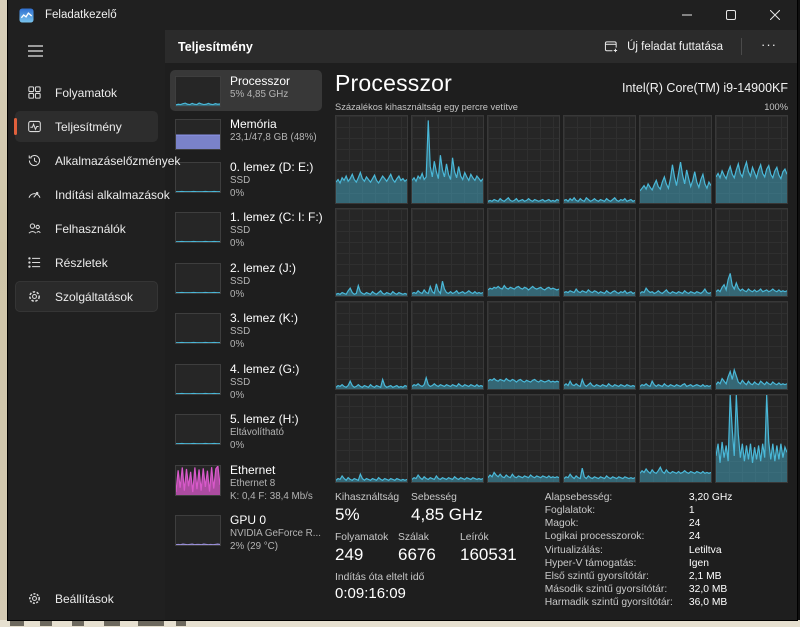  Describe the element at coordinates (253, 469) in the screenshot. I see `perf-item-title: Ethernet` at that location.